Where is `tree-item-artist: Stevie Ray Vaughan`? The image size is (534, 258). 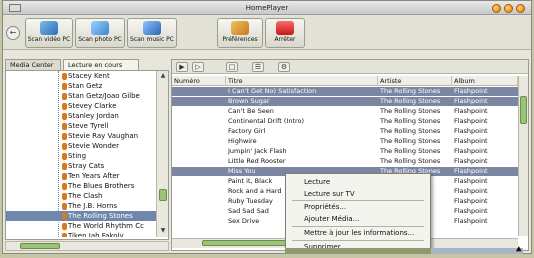 tree-item-artist: Stevie Ray Vaughan is located at coordinates (81, 136).